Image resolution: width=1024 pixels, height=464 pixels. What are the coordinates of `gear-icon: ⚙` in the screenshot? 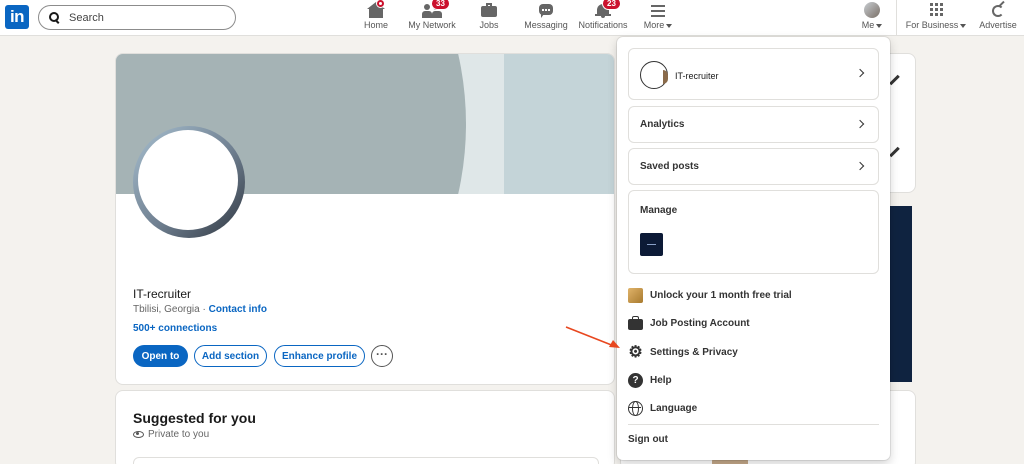 It's located at (635, 352).